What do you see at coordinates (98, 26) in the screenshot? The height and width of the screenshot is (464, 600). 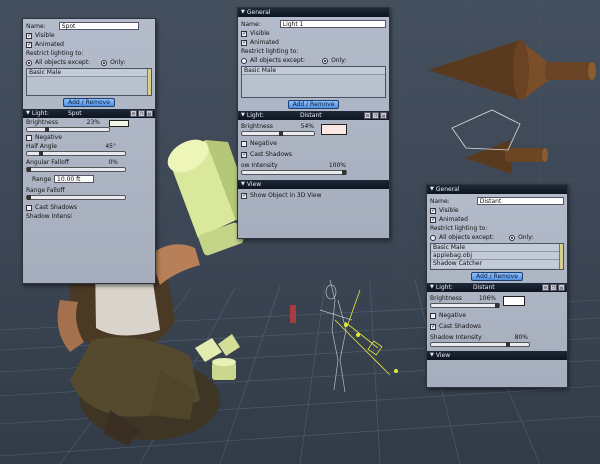 I see `name-field: Spot` at bounding box center [98, 26].